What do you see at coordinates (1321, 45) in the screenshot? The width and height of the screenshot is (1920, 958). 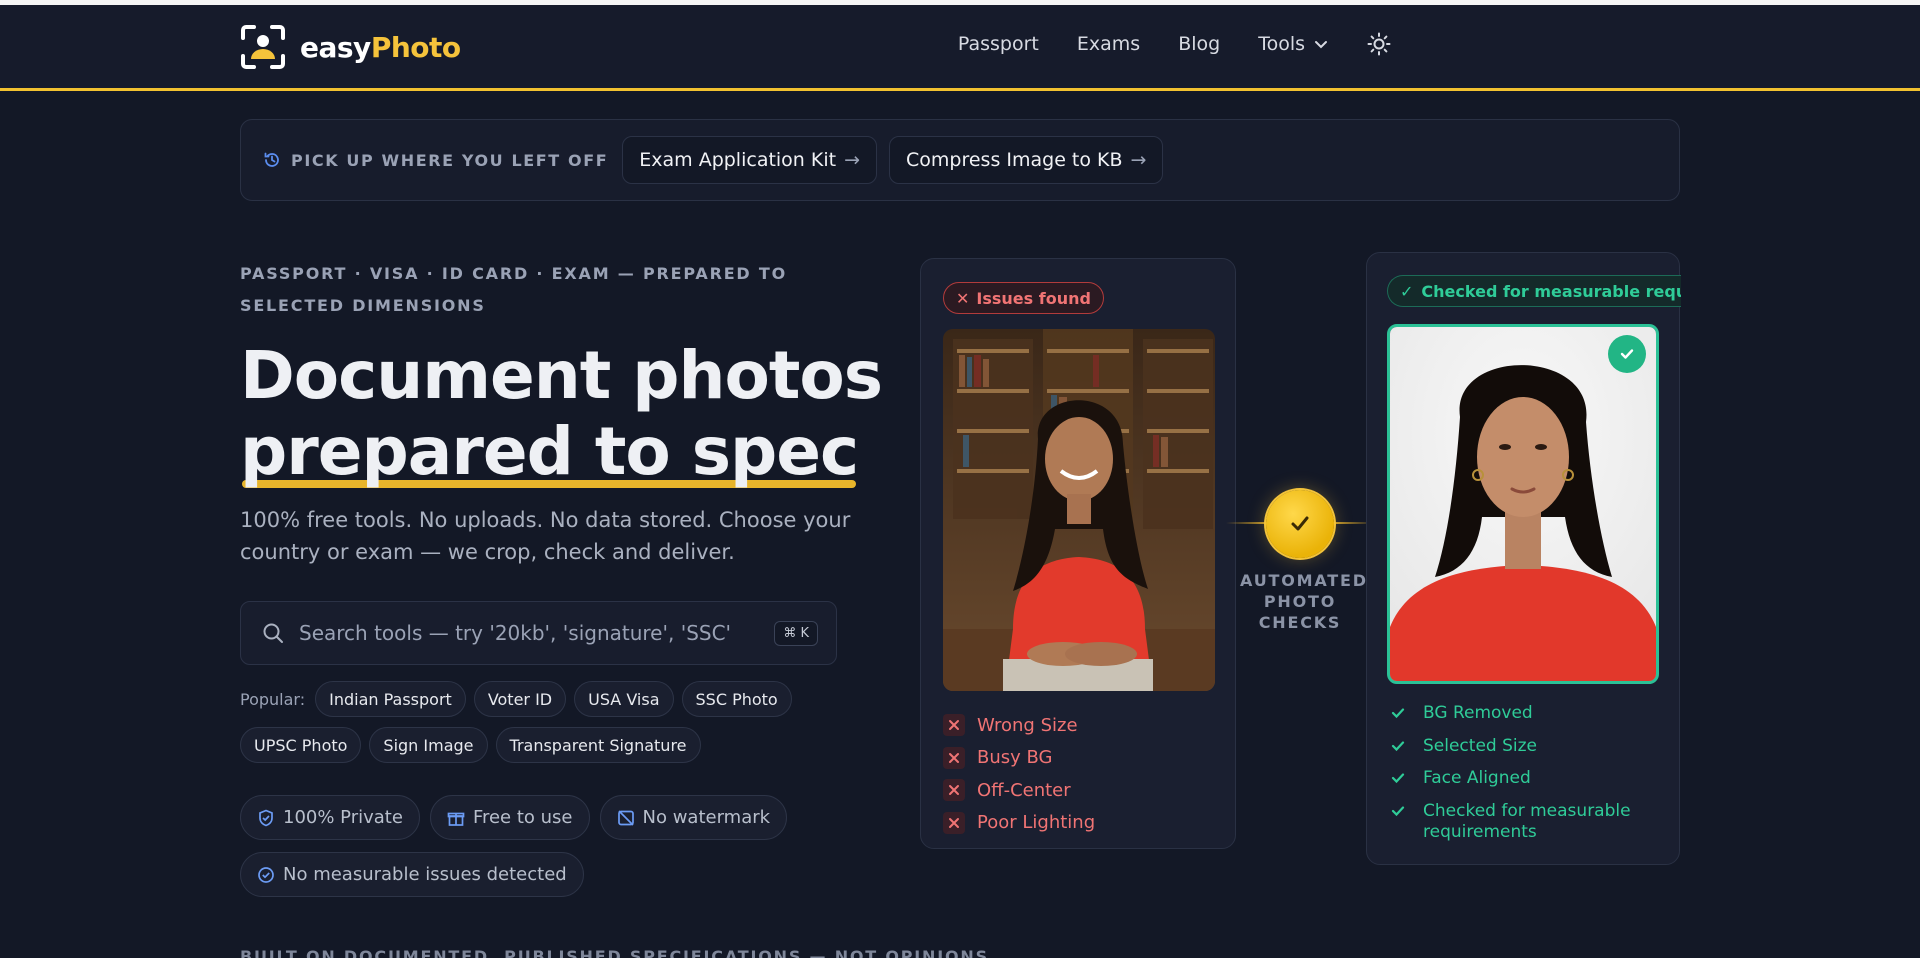 I see `chevron-down-icon` at bounding box center [1321, 45].